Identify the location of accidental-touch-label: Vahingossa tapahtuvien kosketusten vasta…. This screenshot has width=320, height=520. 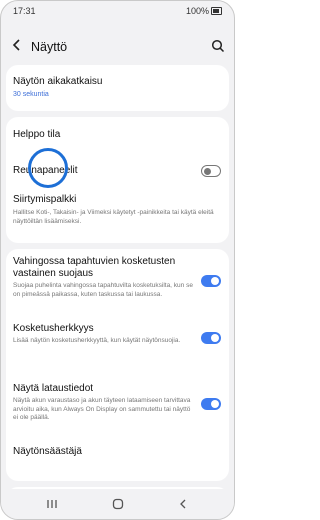
(94, 267).